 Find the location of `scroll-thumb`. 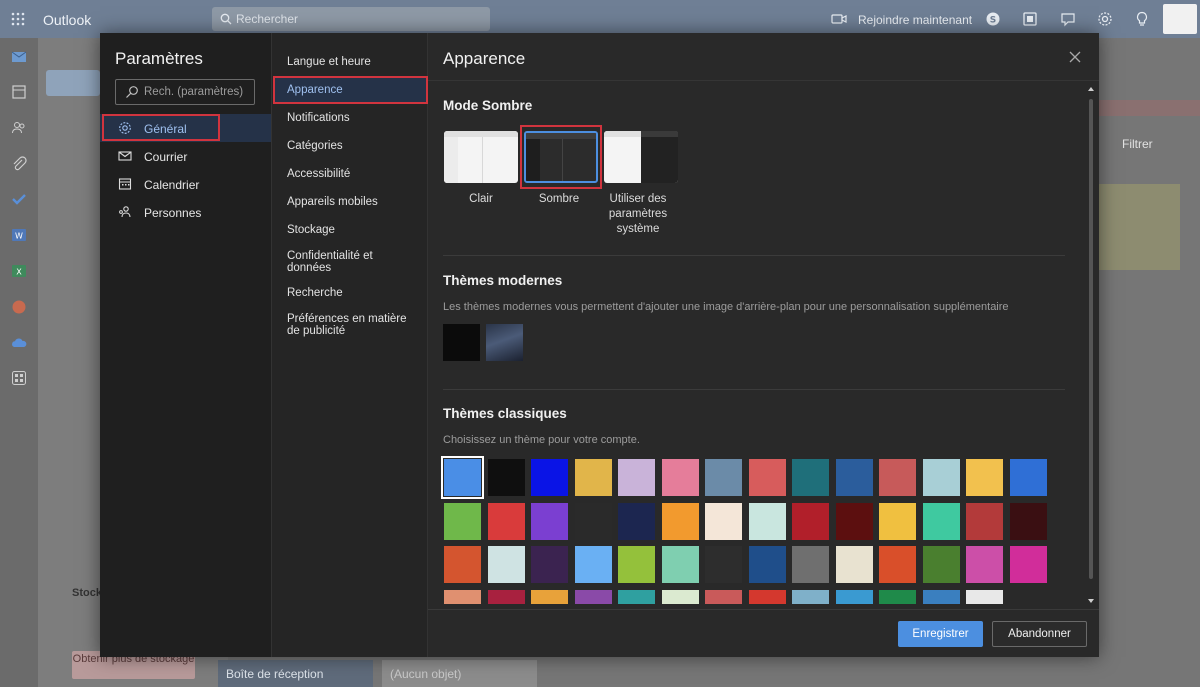

scroll-thumb is located at coordinates (1091, 339).